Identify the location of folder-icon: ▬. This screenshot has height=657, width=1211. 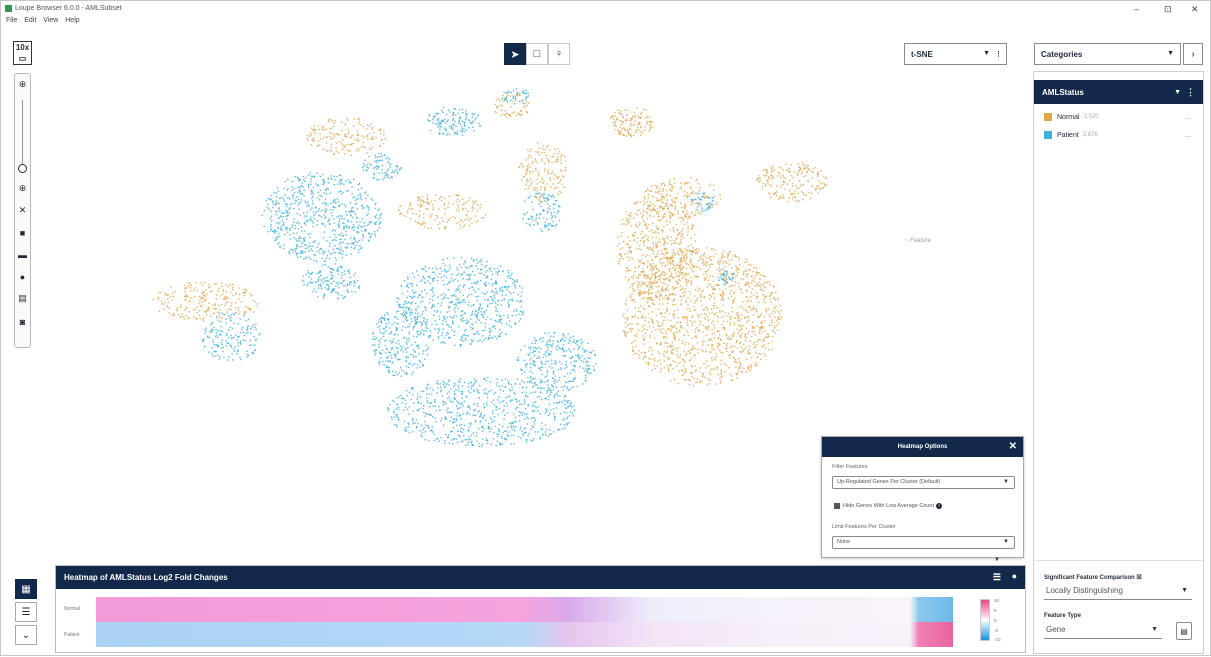
(22, 254).